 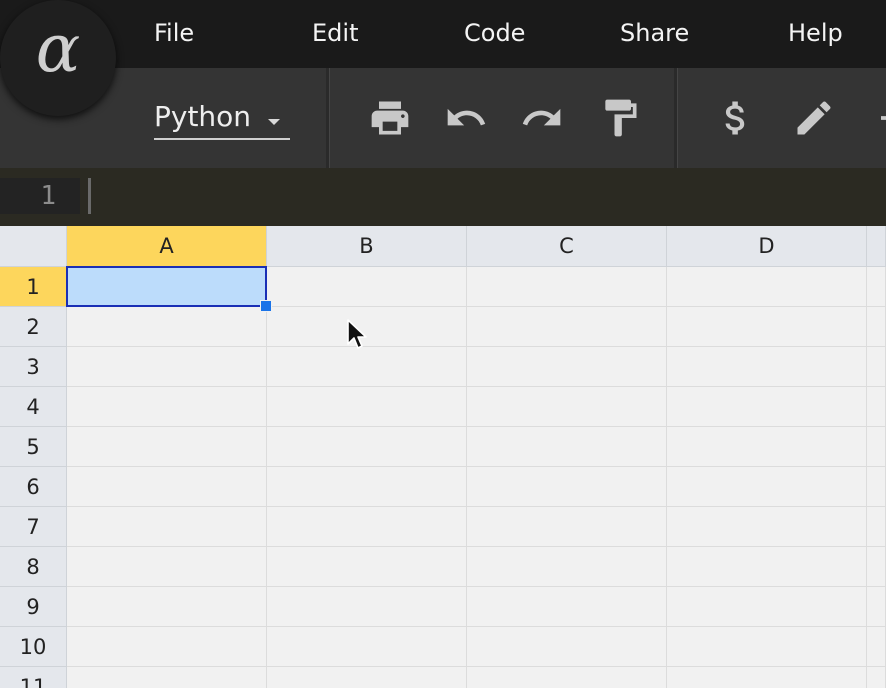 I want to click on row-header-5: 5, so click(x=33, y=447).